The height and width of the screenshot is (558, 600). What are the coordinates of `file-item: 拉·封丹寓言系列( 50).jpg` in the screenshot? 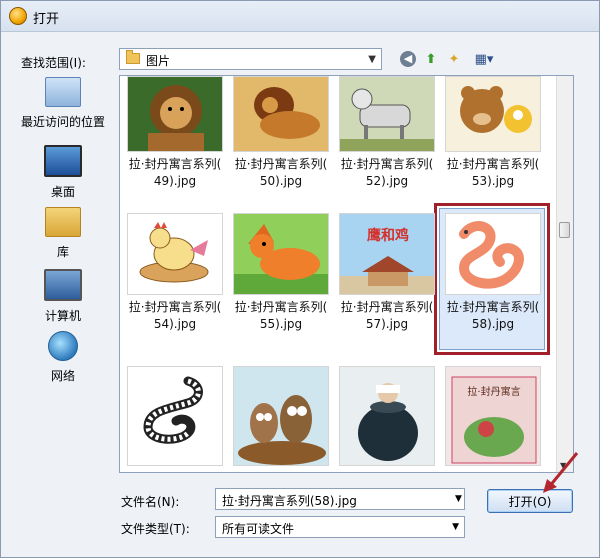 It's located at (281, 133).